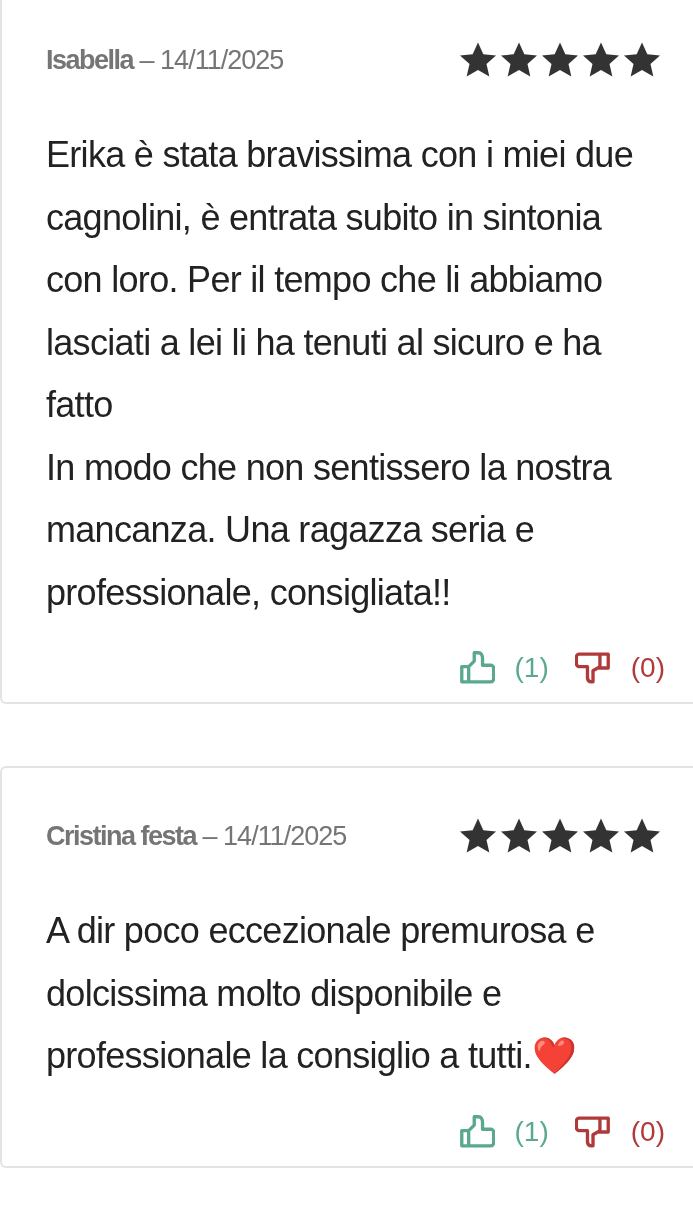  What do you see at coordinates (90, 59) in the screenshot?
I see `author-name: Isabella` at bounding box center [90, 59].